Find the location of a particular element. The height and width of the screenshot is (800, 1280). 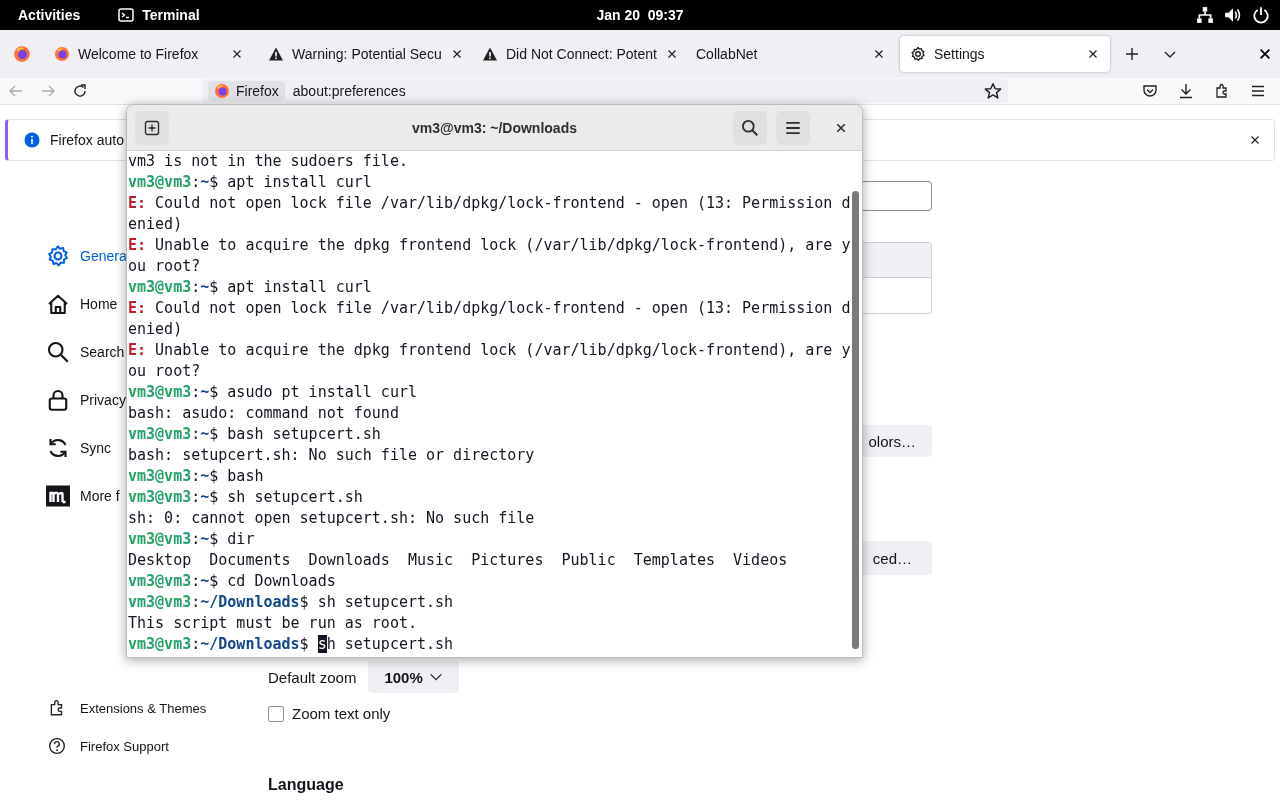

sidebar-item: Privacy is located at coordinates (86, 400).